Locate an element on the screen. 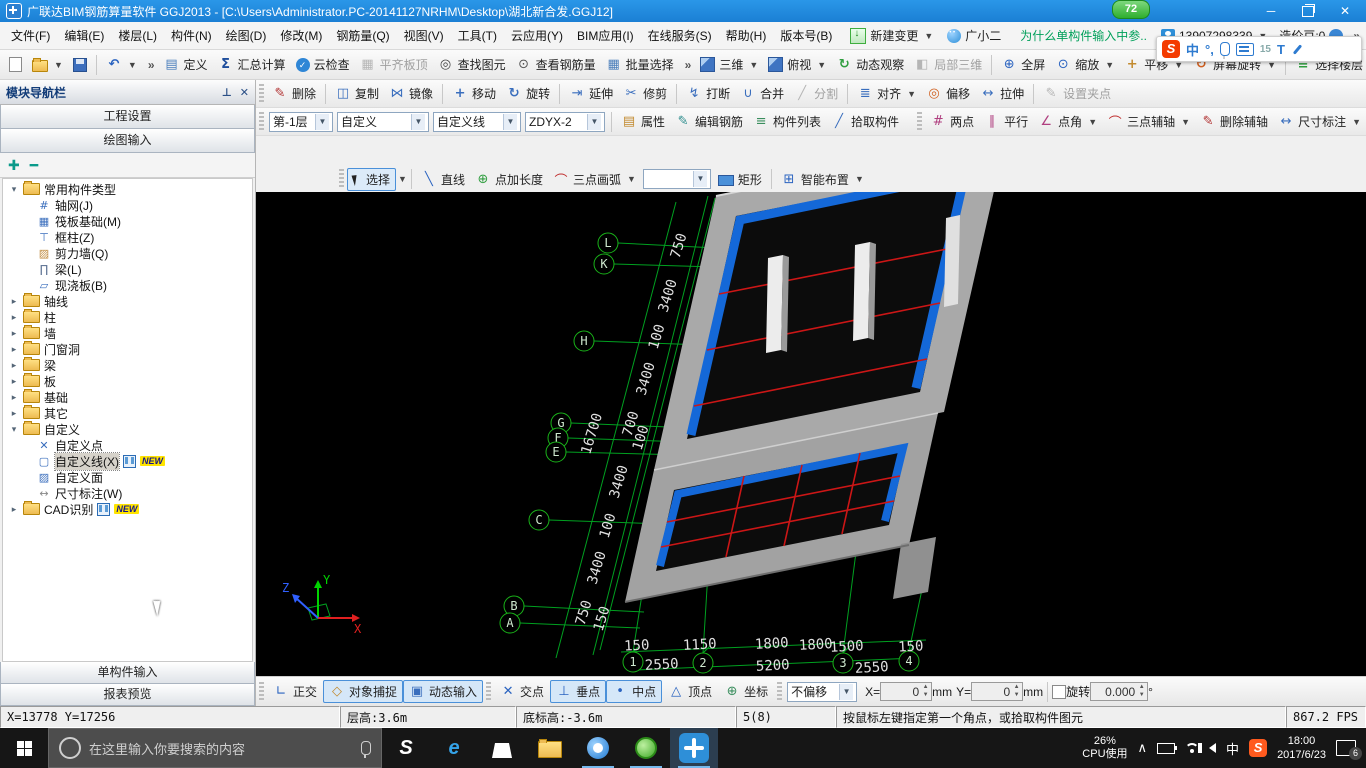 This screenshot has width=1366, height=768. tree-item-6: ∏ 梁(L) is located at coordinates (127, 269).